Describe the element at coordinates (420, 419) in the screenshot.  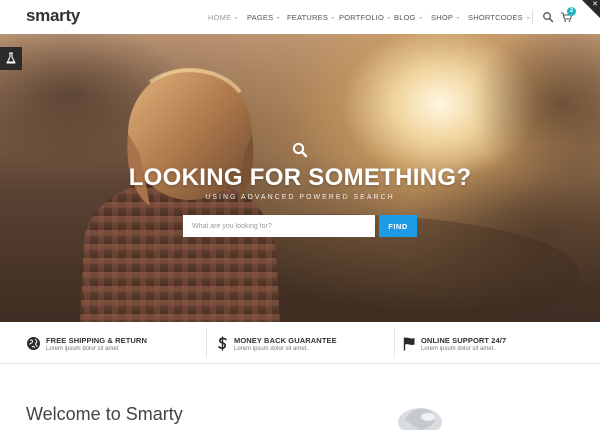
I see `welcome-image` at that location.